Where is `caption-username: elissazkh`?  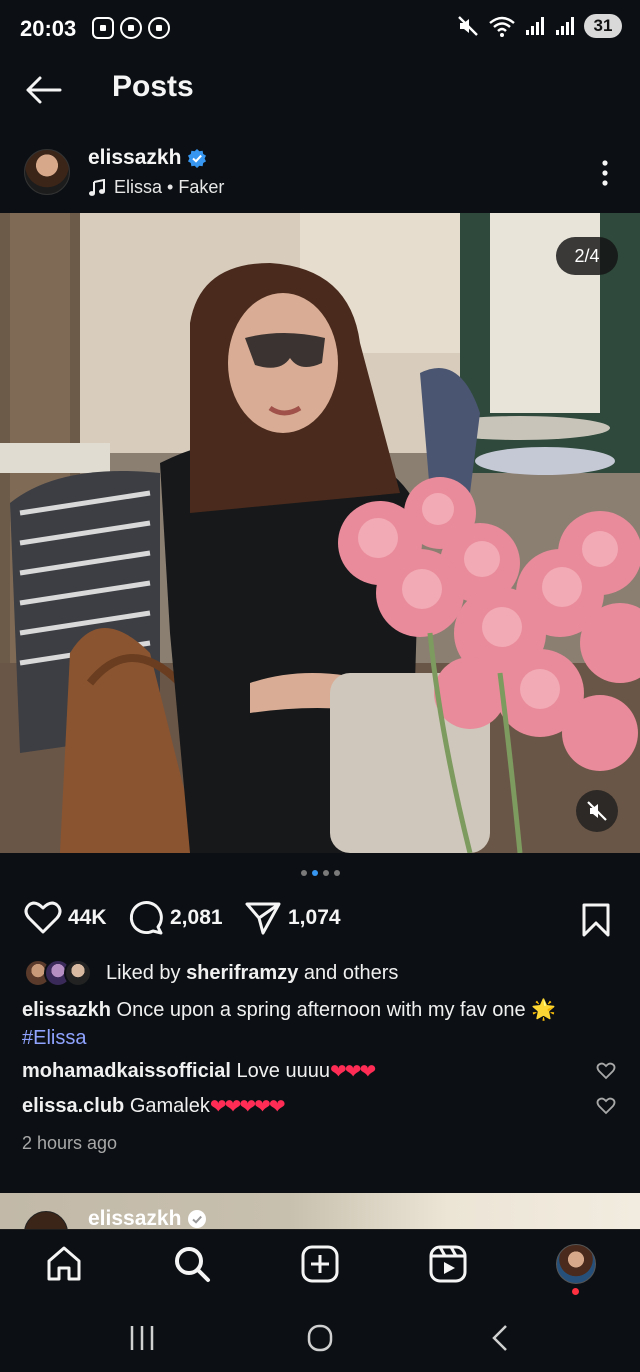 caption-username: elissazkh is located at coordinates (66, 1010).